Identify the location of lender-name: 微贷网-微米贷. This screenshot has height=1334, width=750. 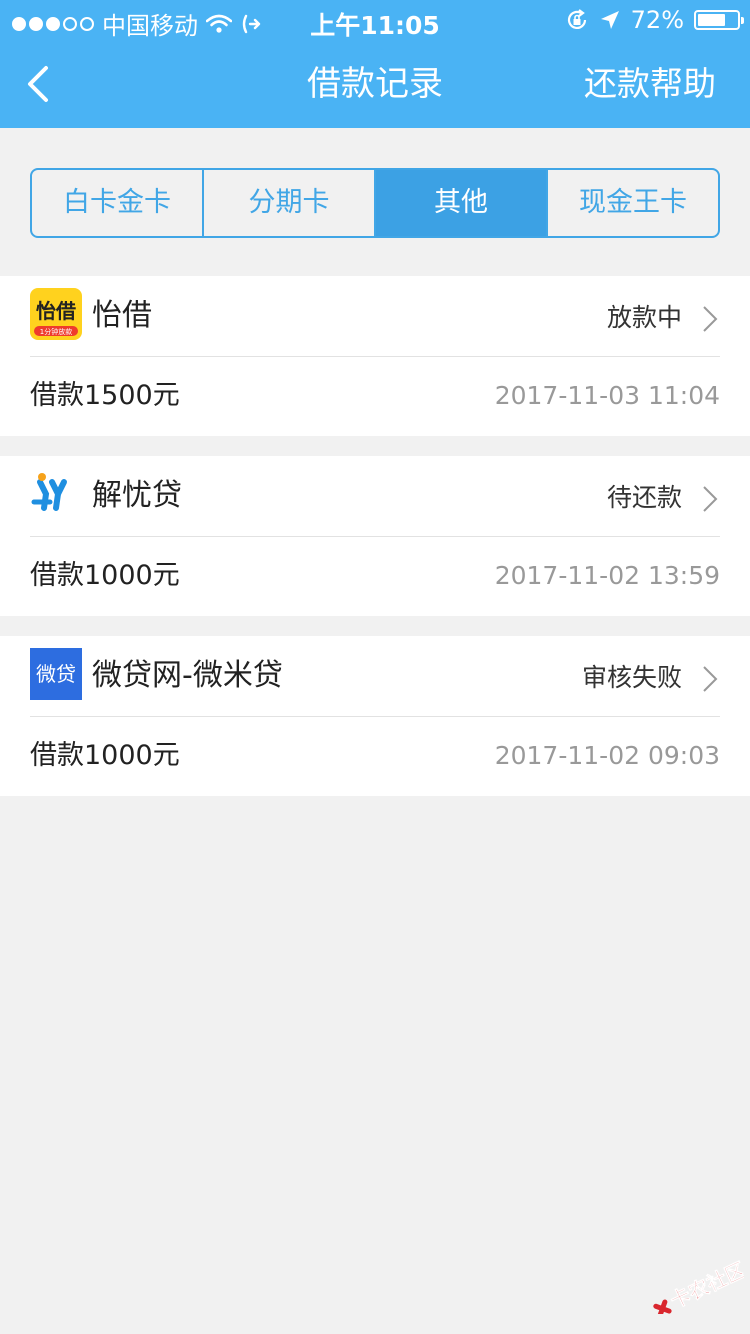
(187, 675).